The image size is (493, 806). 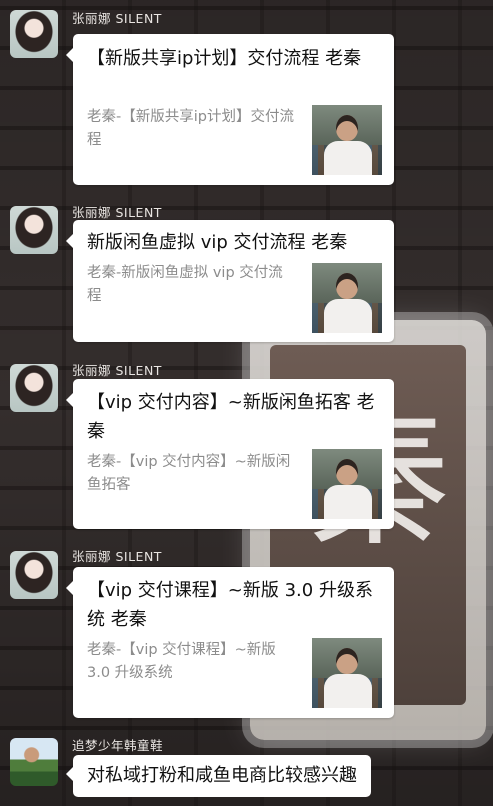 What do you see at coordinates (218, 776) in the screenshot?
I see `text-bubble: 对私域打粉和咸鱼电商比较感兴趣` at bounding box center [218, 776].